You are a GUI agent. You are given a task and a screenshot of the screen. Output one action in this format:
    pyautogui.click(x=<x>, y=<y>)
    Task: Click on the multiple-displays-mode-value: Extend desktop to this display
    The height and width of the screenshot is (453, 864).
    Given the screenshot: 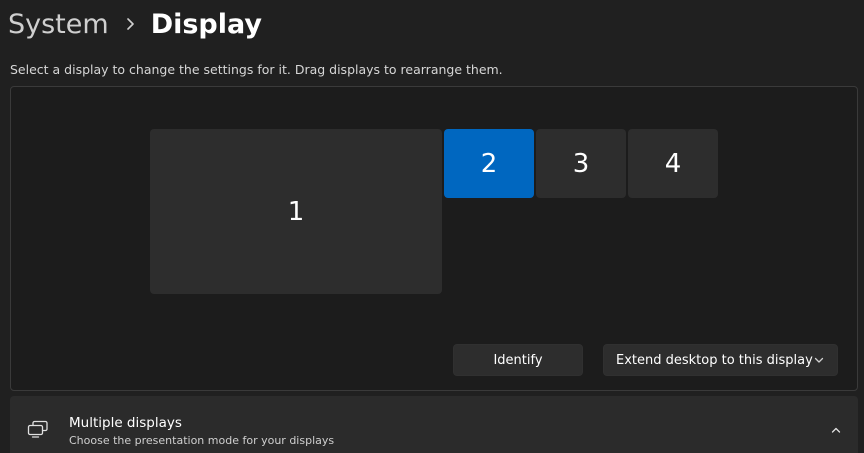 What is the action you would take?
    pyautogui.click(x=714, y=360)
    